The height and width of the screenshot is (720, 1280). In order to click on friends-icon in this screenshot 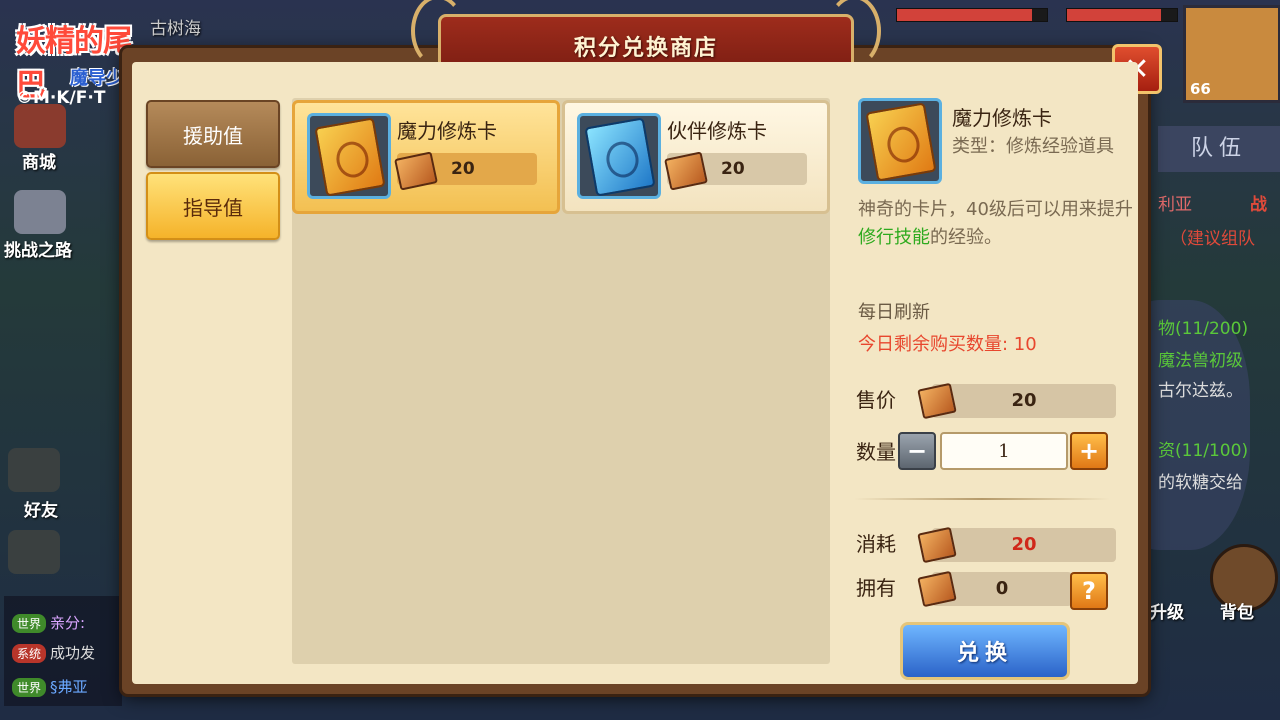, I will do `click(34, 470)`.